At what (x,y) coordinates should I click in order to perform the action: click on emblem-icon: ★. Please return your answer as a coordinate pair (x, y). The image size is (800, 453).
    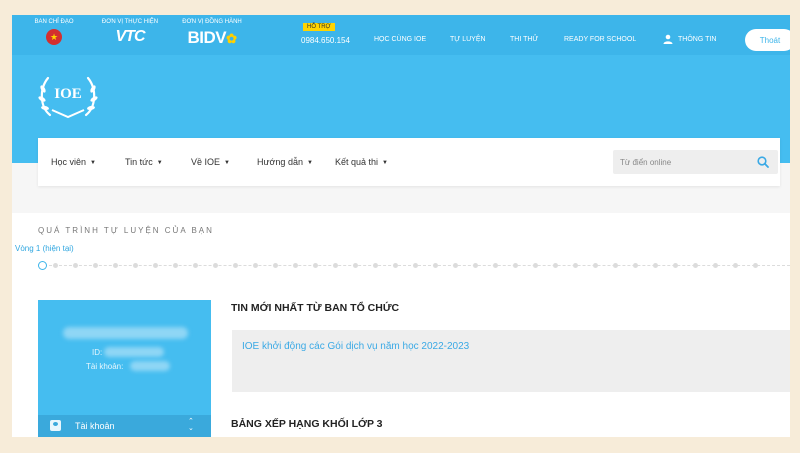
    Looking at the image, I should click on (54, 37).